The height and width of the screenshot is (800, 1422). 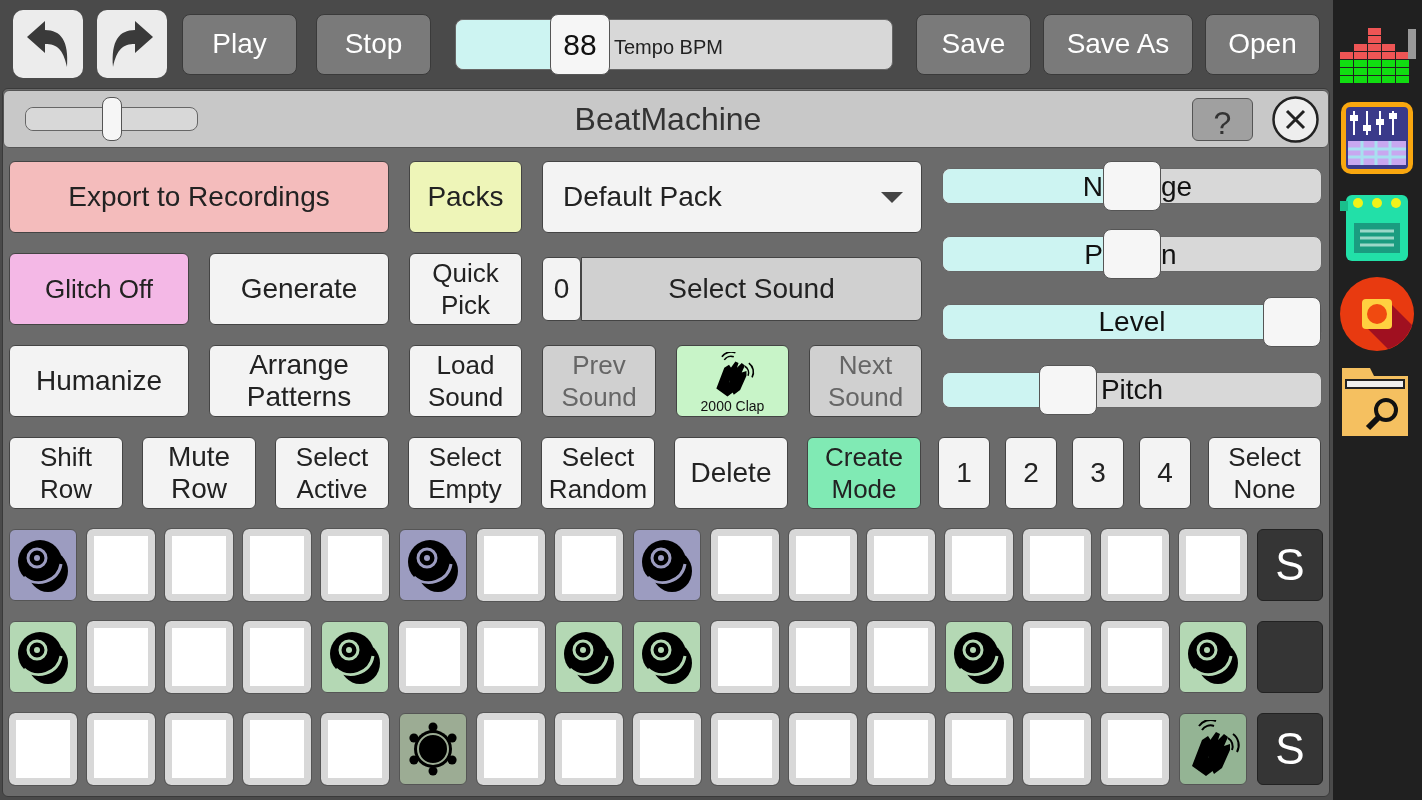 What do you see at coordinates (751, 289) in the screenshot?
I see `select-sound-button: Select Sound` at bounding box center [751, 289].